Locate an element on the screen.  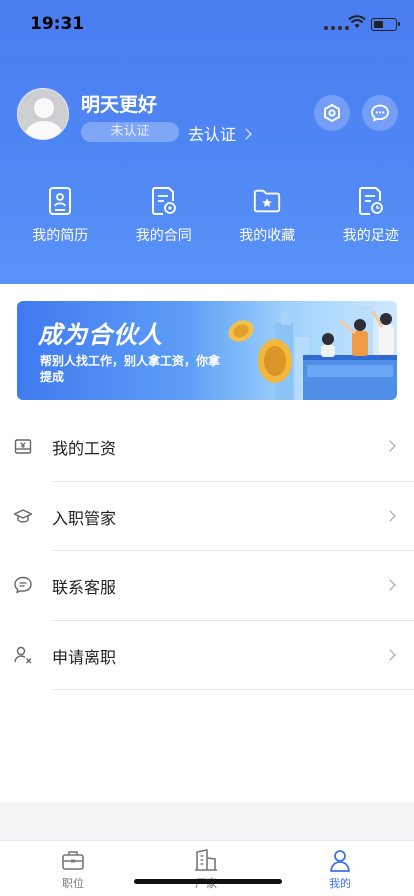
status-time: 19:31 is located at coordinates (57, 24).